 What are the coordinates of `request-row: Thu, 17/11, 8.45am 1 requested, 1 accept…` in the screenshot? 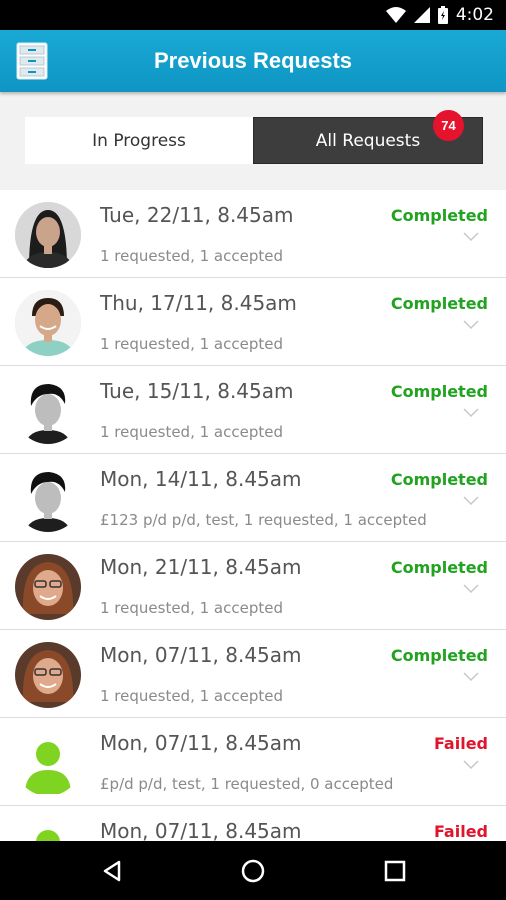 It's located at (253, 322).